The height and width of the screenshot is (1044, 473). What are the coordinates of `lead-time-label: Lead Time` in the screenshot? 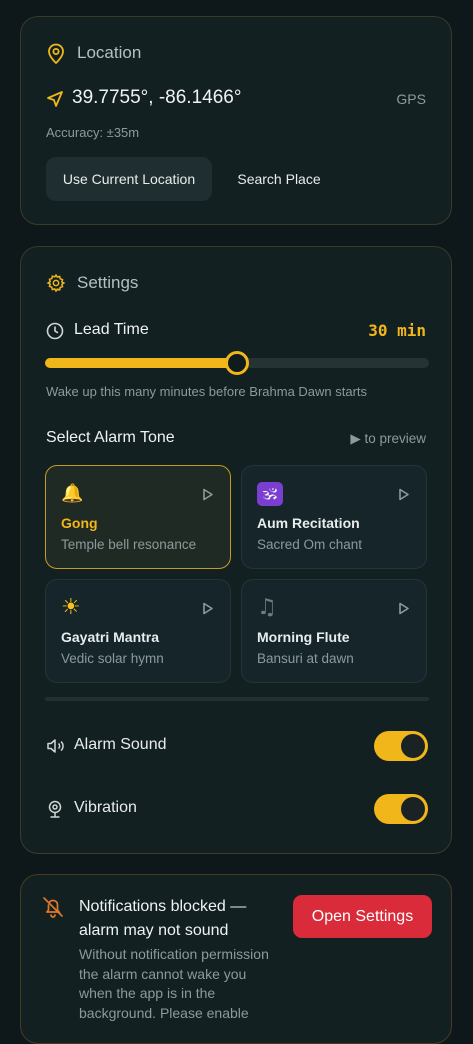 It's located at (111, 329).